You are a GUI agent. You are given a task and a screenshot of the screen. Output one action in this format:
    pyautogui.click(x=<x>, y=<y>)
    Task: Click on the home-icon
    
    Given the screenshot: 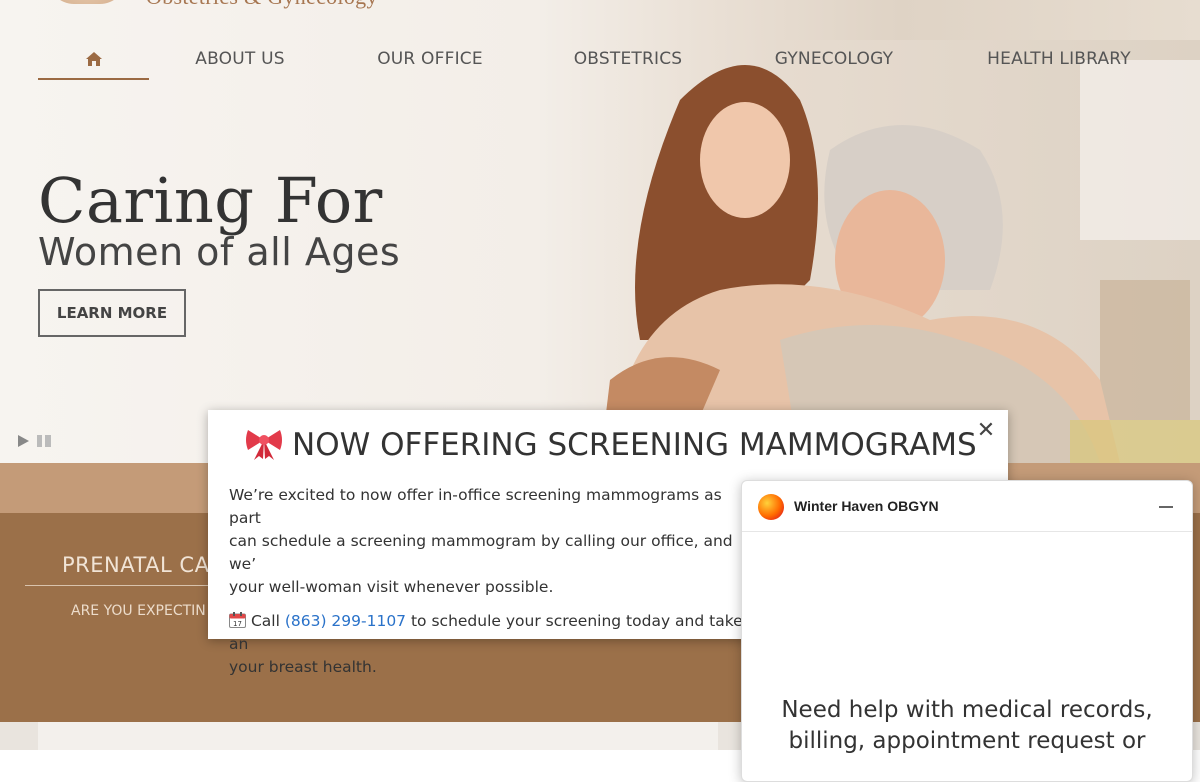 What is the action you would take?
    pyautogui.click(x=93, y=59)
    